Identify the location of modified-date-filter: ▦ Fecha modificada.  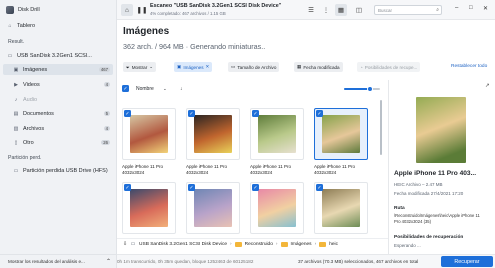
(318, 67).